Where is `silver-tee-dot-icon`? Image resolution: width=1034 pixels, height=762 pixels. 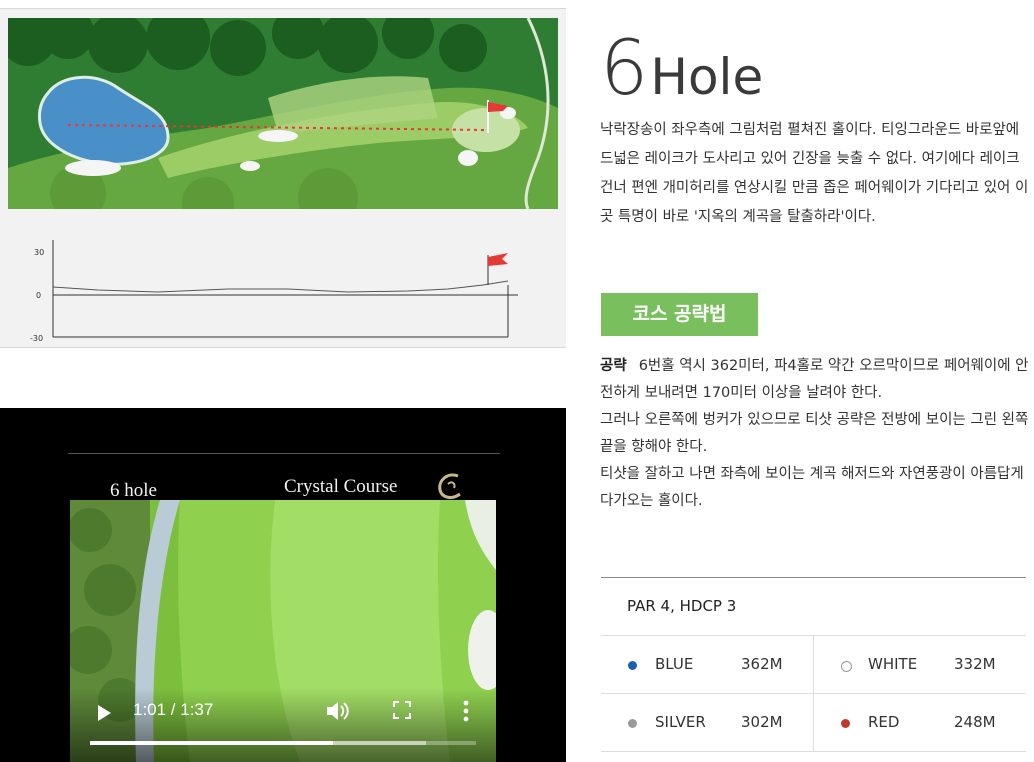 silver-tee-dot-icon is located at coordinates (632, 723).